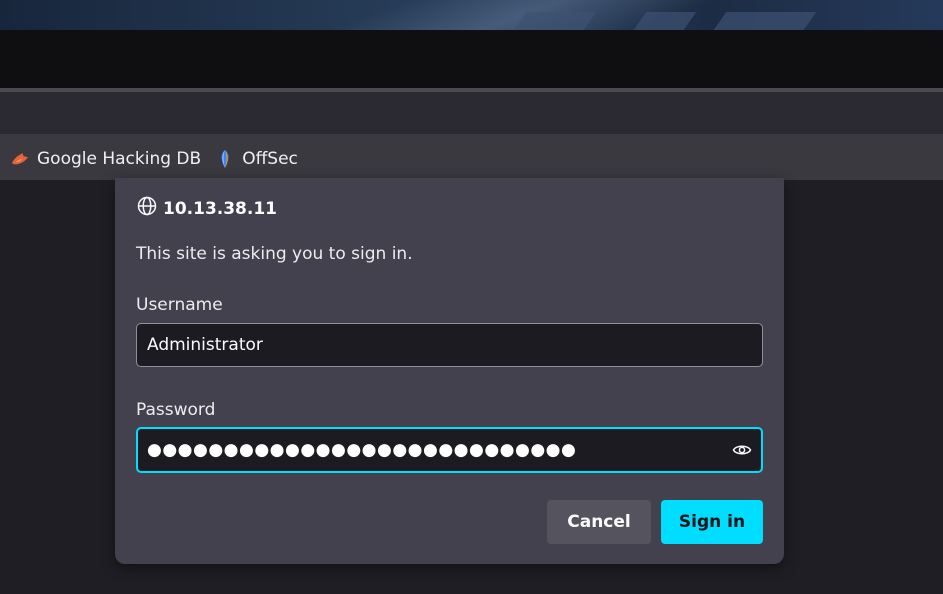  I want to click on reveal-password-eye-icon, so click(742, 452).